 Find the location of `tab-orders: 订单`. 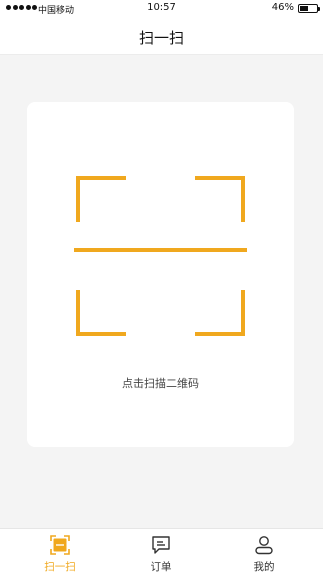

tab-orders: 订单 is located at coordinates (161, 552).